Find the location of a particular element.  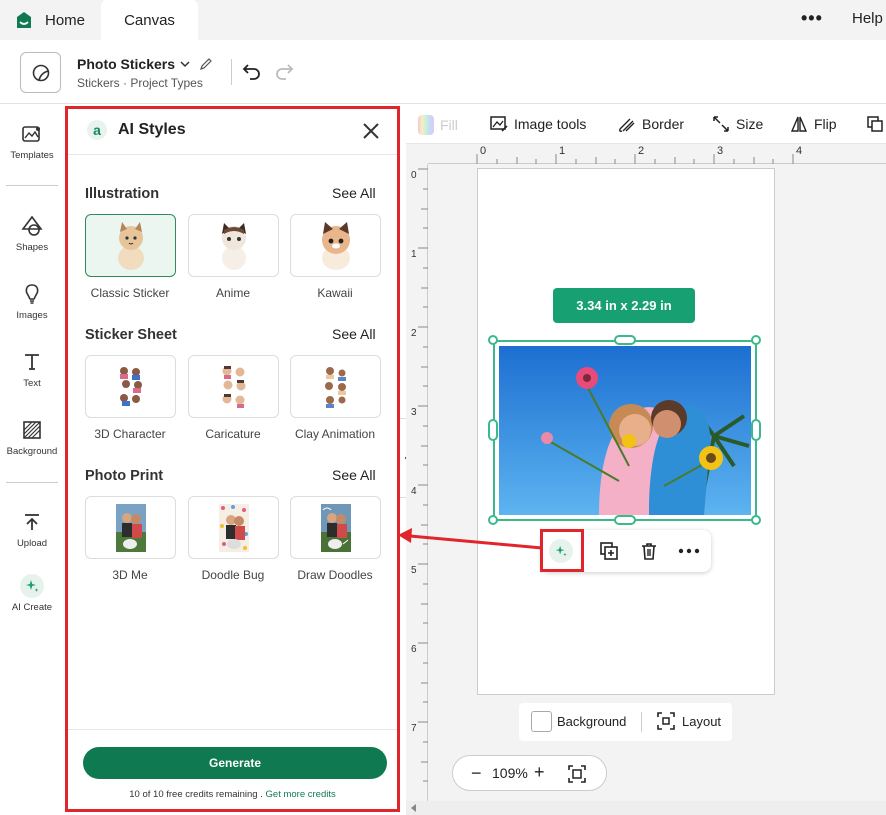

rail-ai-create: AI Create is located at coordinates (32, 593).